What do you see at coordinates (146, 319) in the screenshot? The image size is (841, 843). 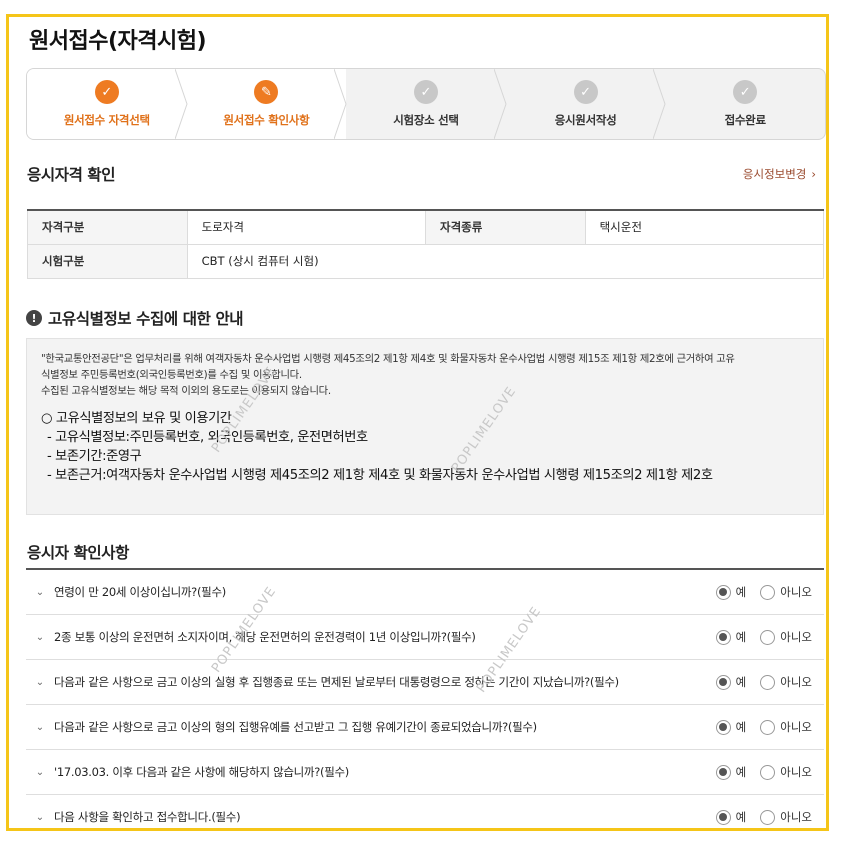 I see `notice-title: 고유식별정보 수집에 대한 안내` at bounding box center [146, 319].